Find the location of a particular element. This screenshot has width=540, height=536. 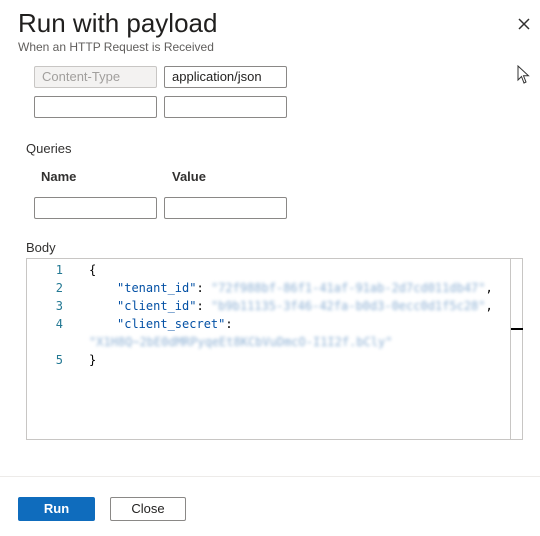

query-name-input is located at coordinates (95, 208).